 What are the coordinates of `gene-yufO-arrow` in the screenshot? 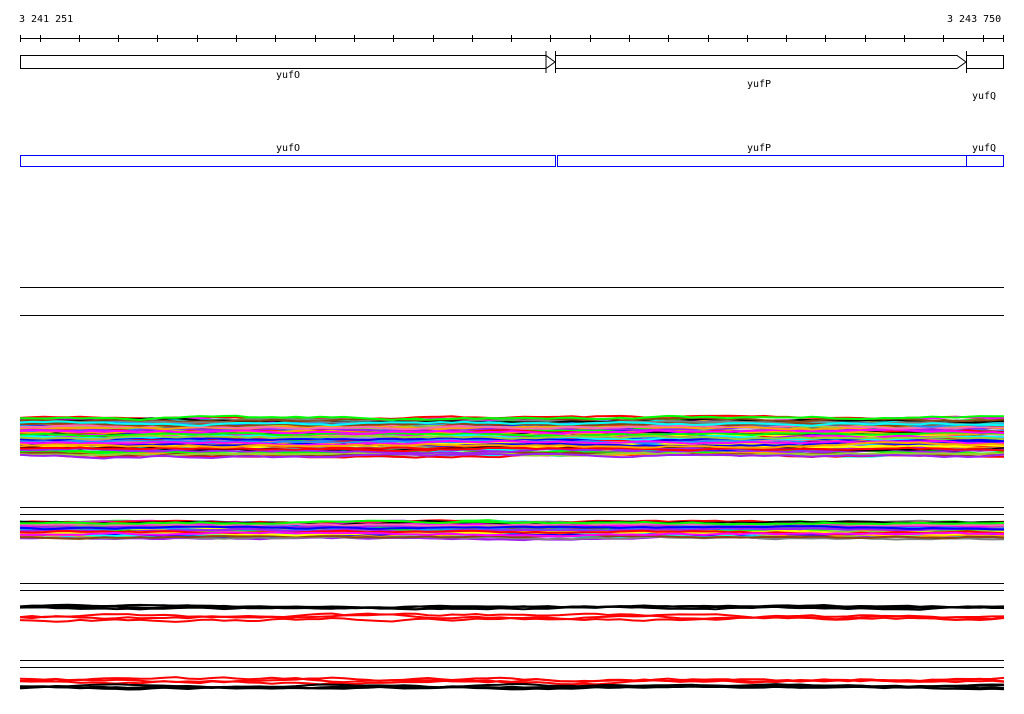 It's located at (288, 62).